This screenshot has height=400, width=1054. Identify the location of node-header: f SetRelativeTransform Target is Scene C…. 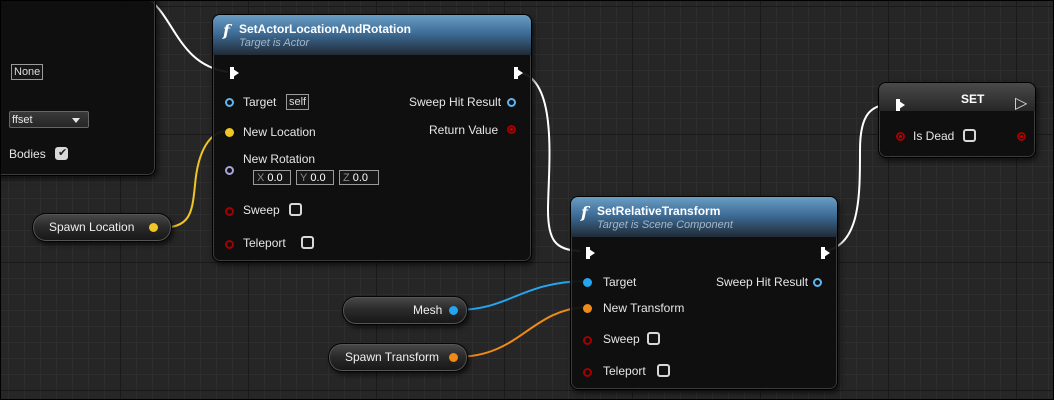
(704, 217).